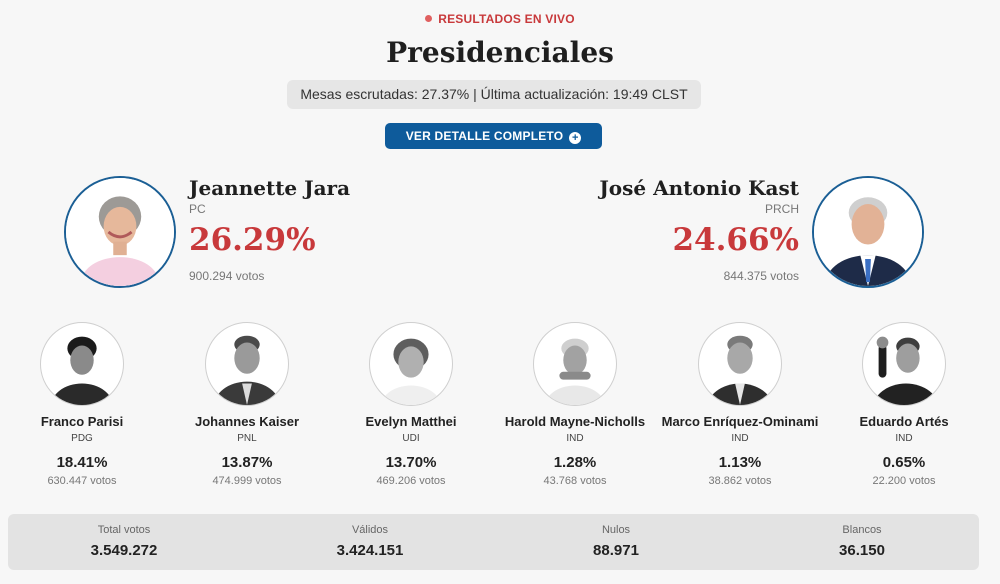 This screenshot has height=584, width=1000. What do you see at coordinates (781, 209) in the screenshot?
I see `leader-party: PRCH` at bounding box center [781, 209].